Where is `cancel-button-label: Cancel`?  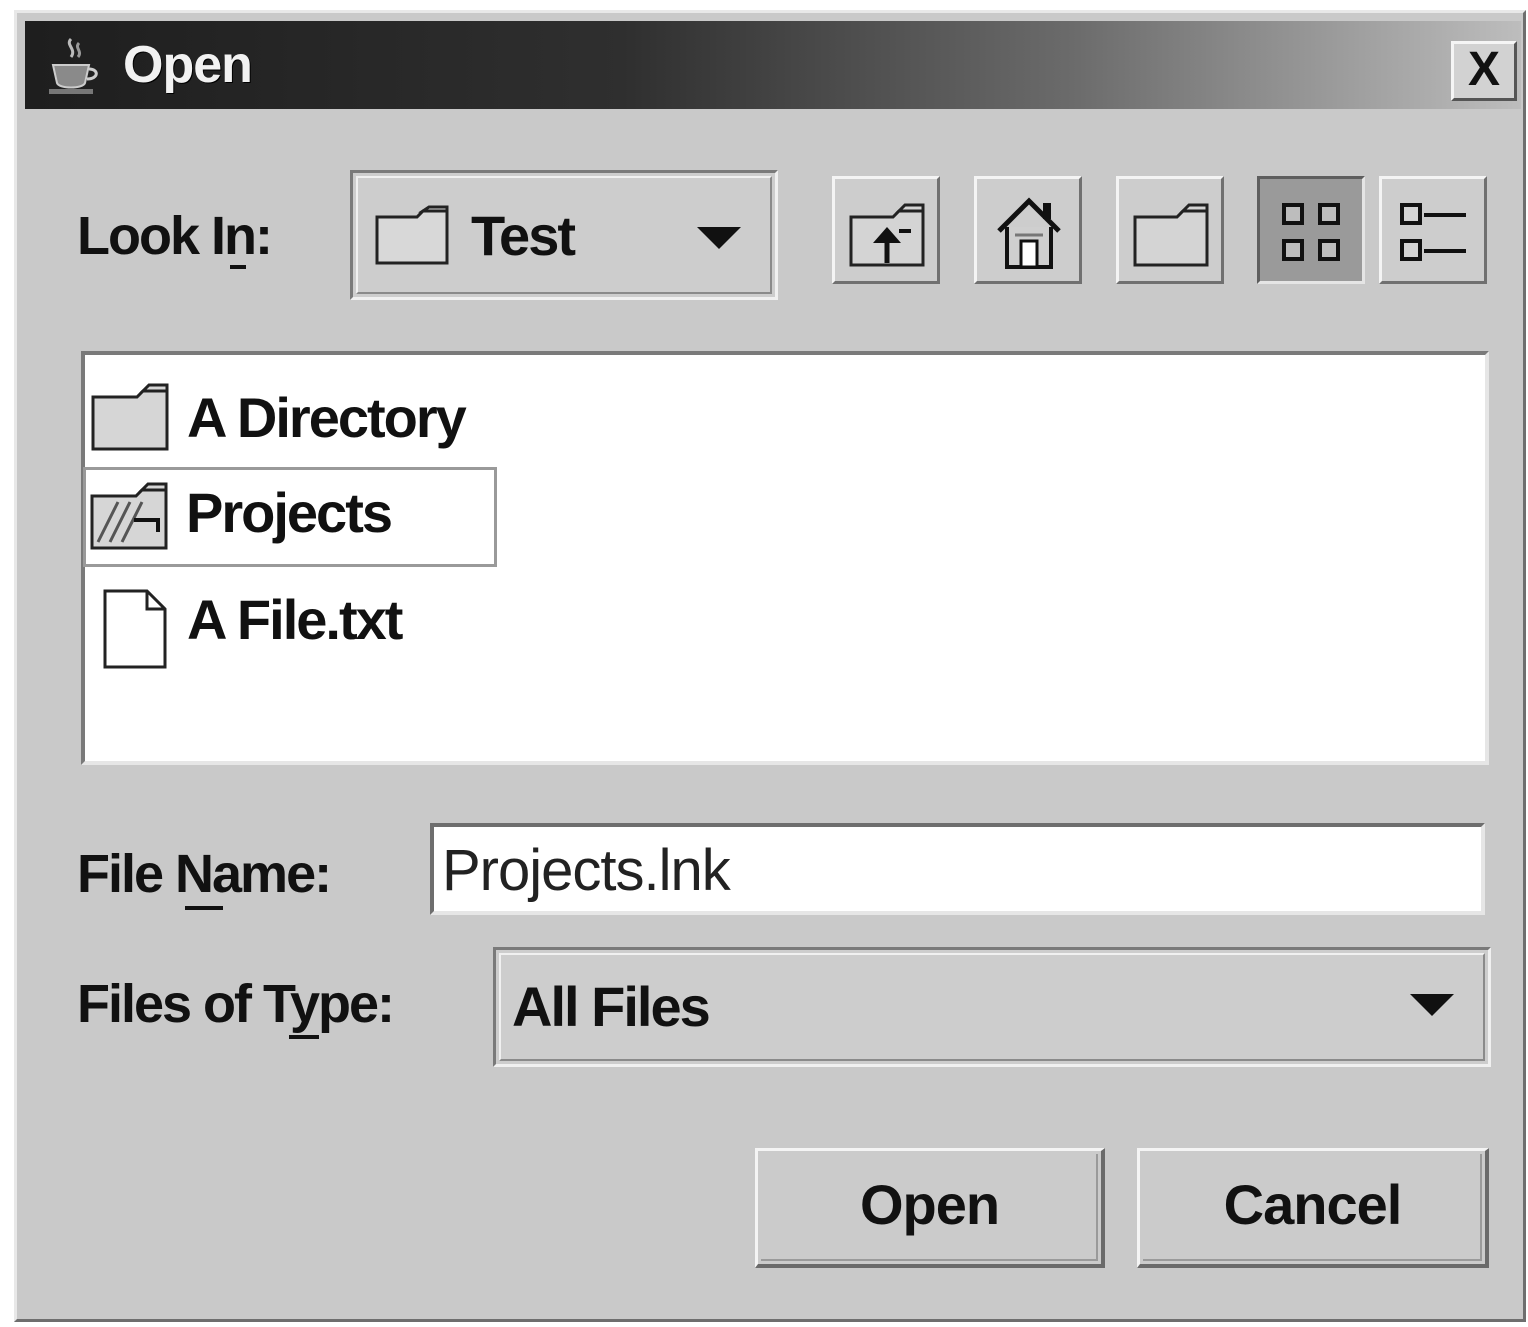
cancel-button-label: Cancel is located at coordinates (1313, 1204).